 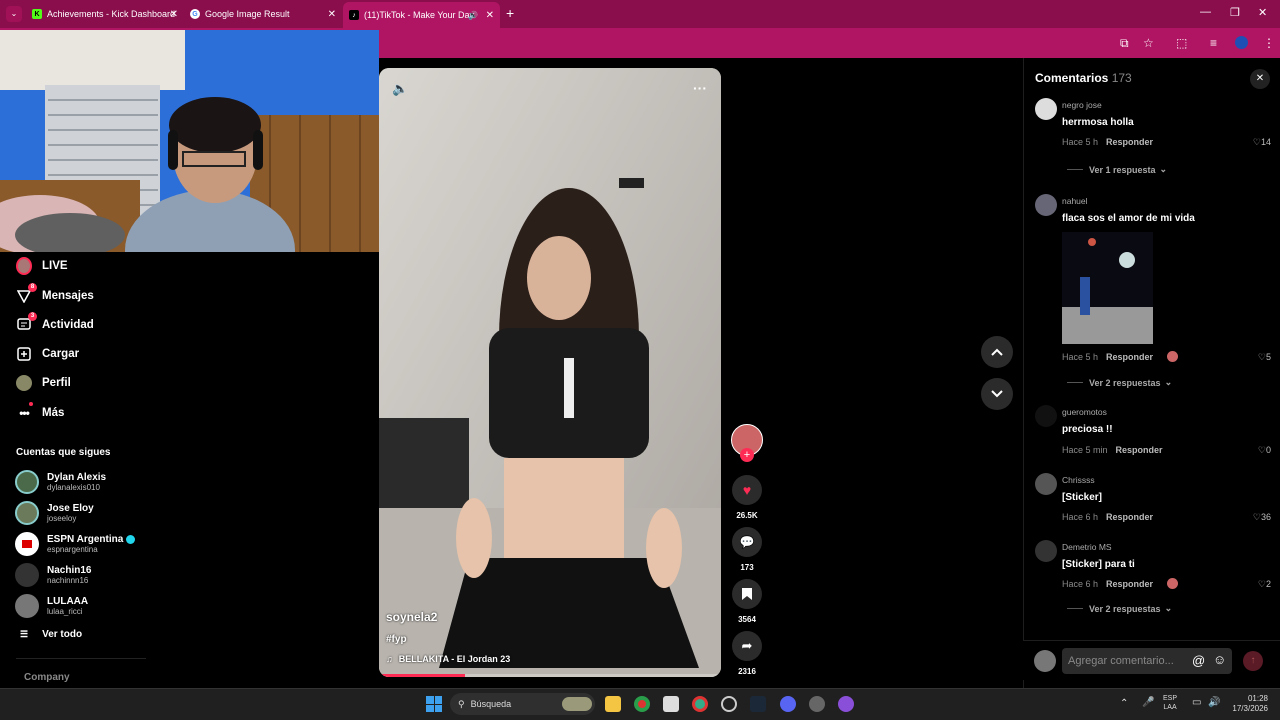 I want to click on nav-profile: Perfil, so click(x=43, y=383).